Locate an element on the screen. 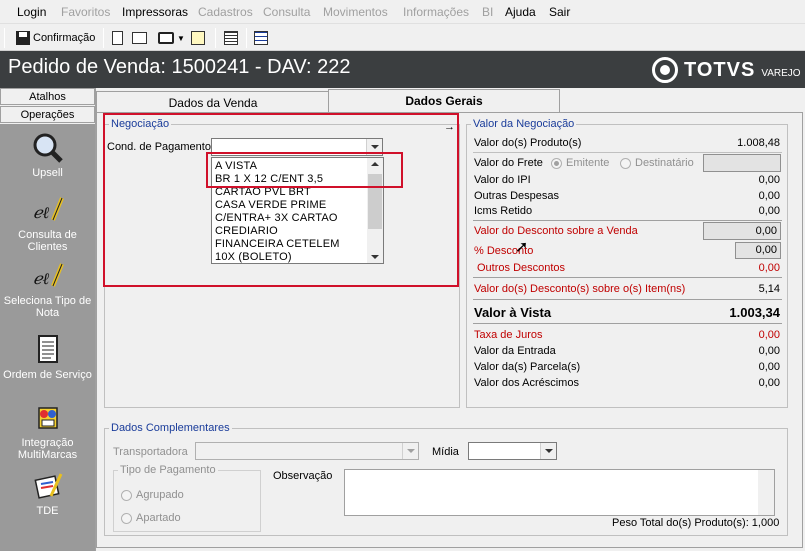  agrupado-label: Agrupado is located at coordinates (160, 495).